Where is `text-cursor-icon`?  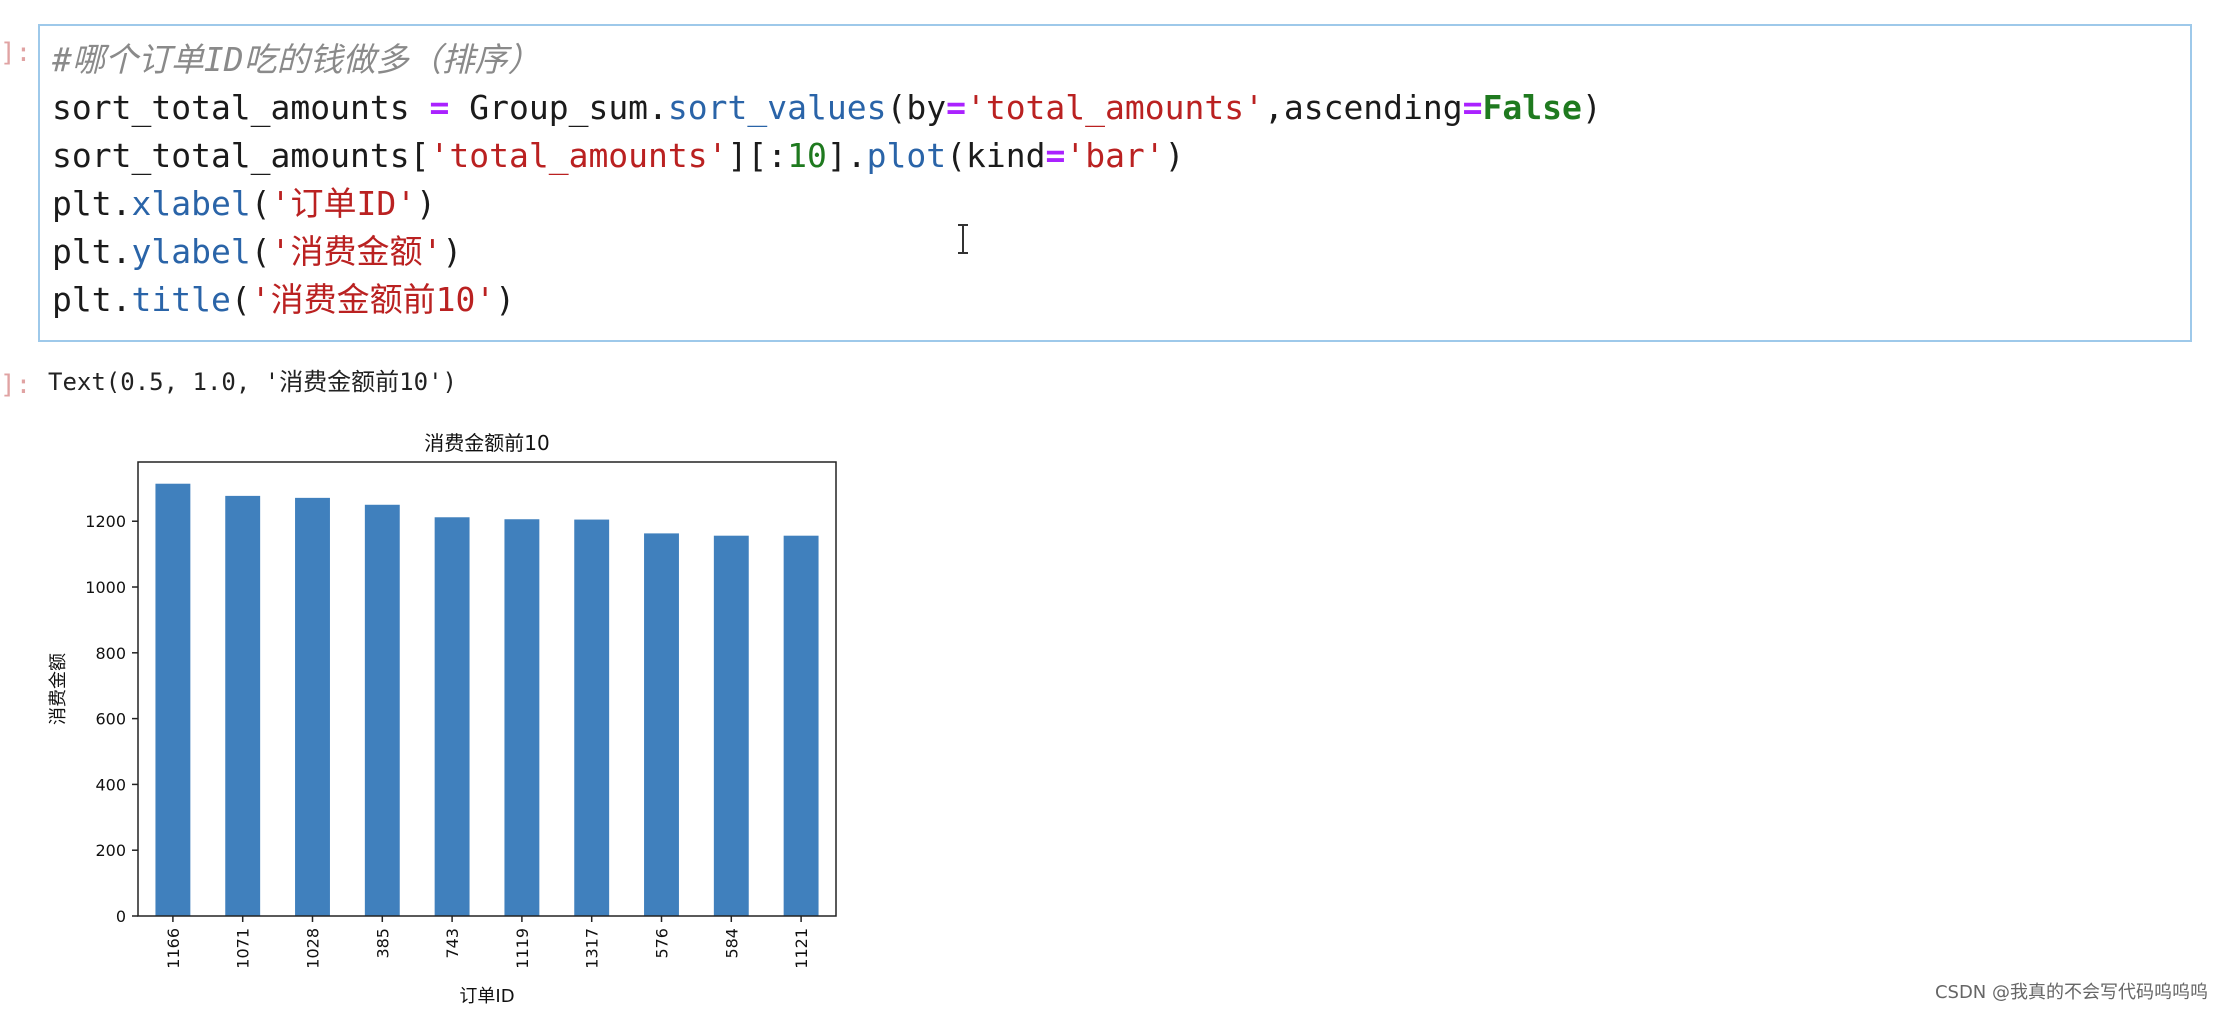
text-cursor-icon is located at coordinates (963, 239).